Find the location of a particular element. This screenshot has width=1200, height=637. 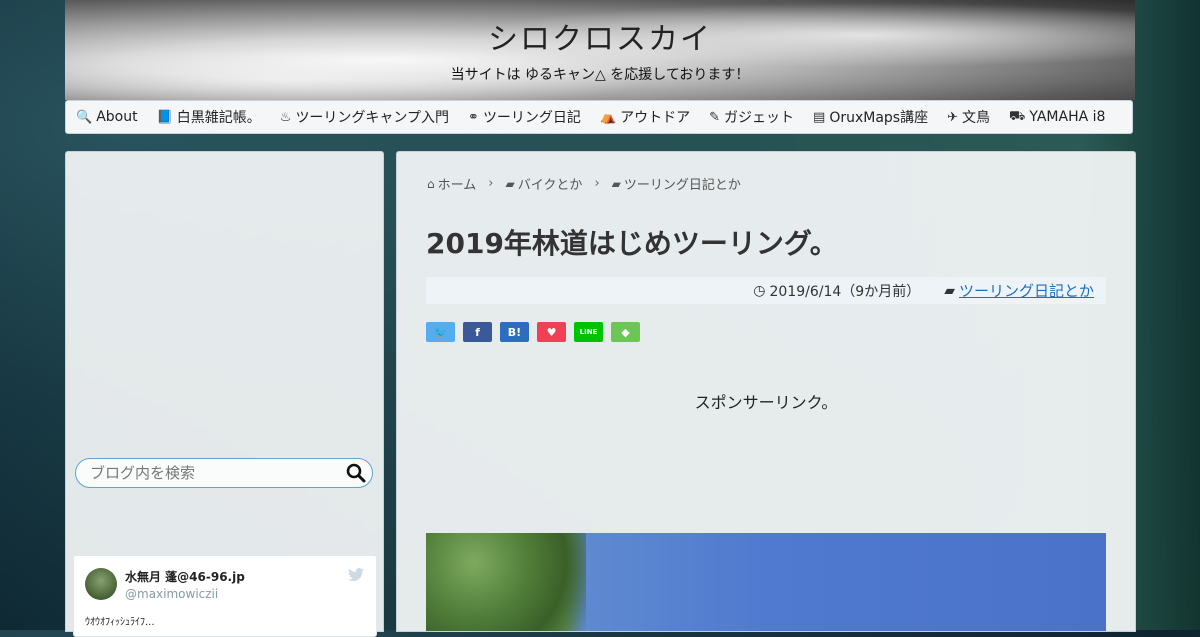

share-buttons: 🐦 f B! ♥ LINE ◆ is located at coordinates (537, 332).